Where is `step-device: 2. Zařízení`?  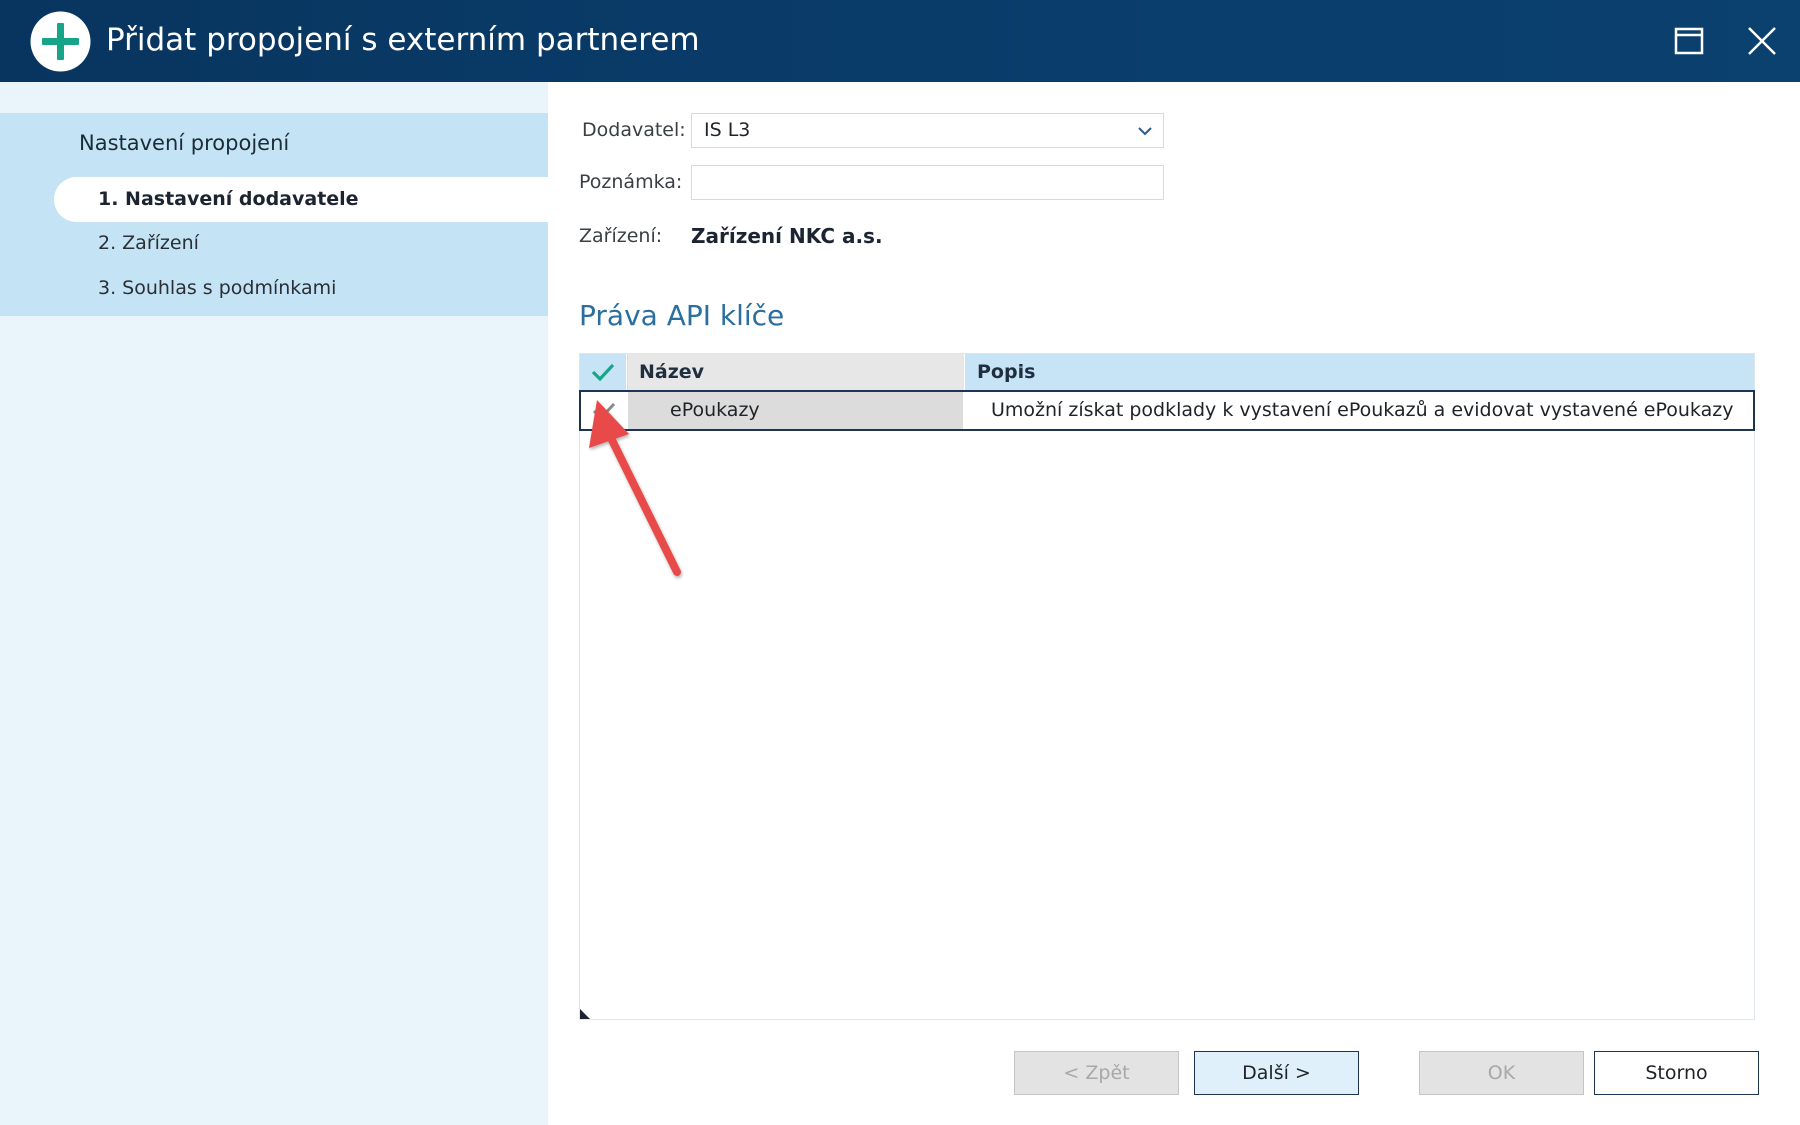
step-device: 2. Zařízení is located at coordinates (148, 243).